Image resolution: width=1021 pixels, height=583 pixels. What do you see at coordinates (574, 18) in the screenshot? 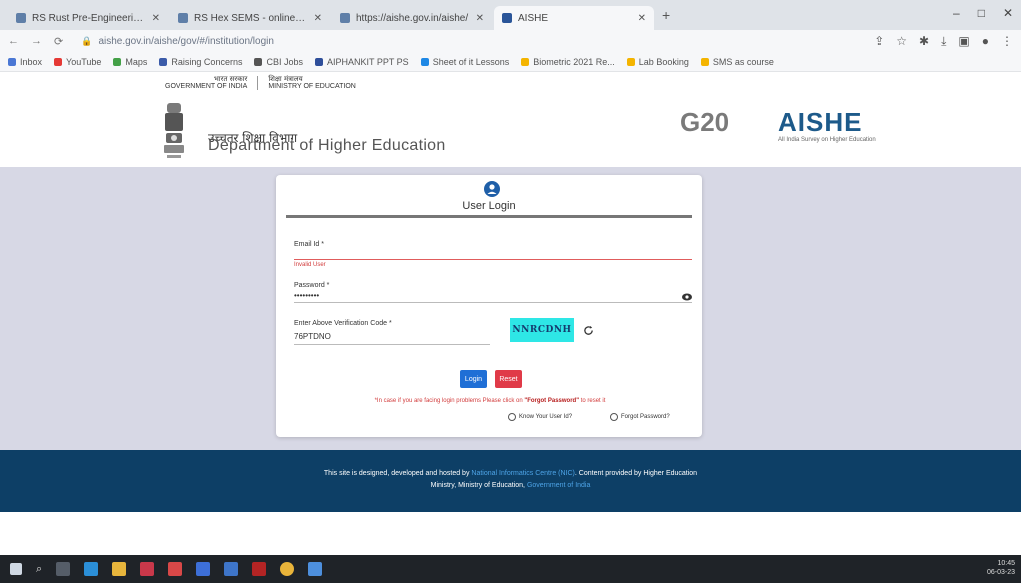
I see `browser-tab-active: AISHE ✕` at bounding box center [574, 18].